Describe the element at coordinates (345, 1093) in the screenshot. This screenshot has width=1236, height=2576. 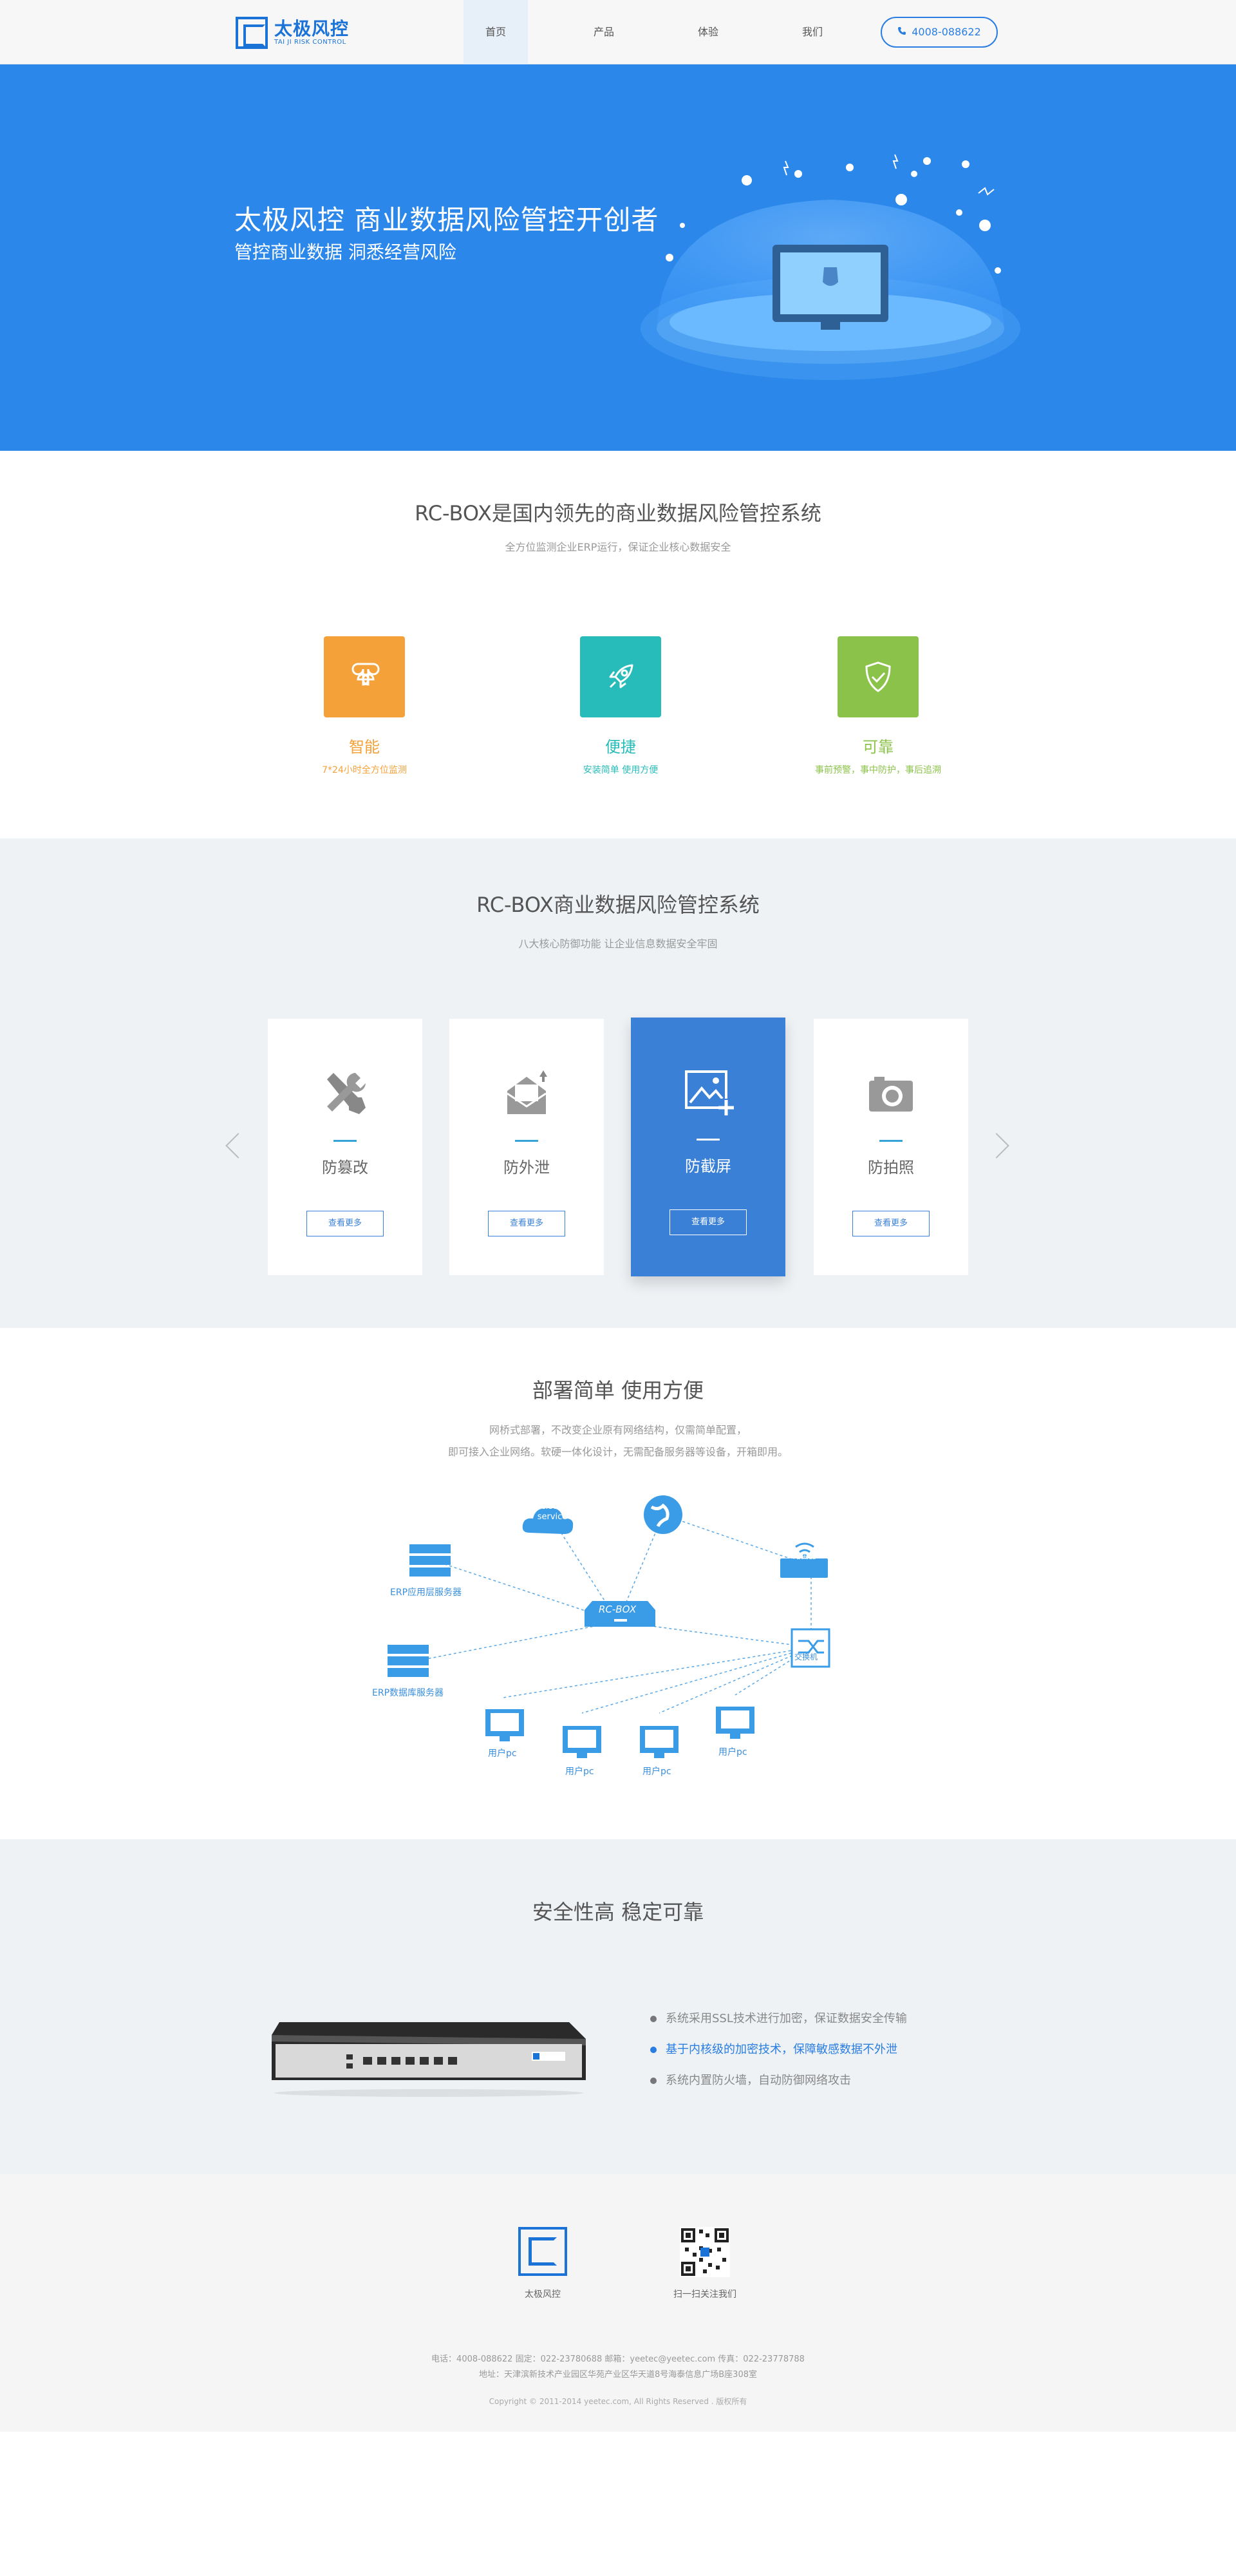
I see `tools-icon` at that location.